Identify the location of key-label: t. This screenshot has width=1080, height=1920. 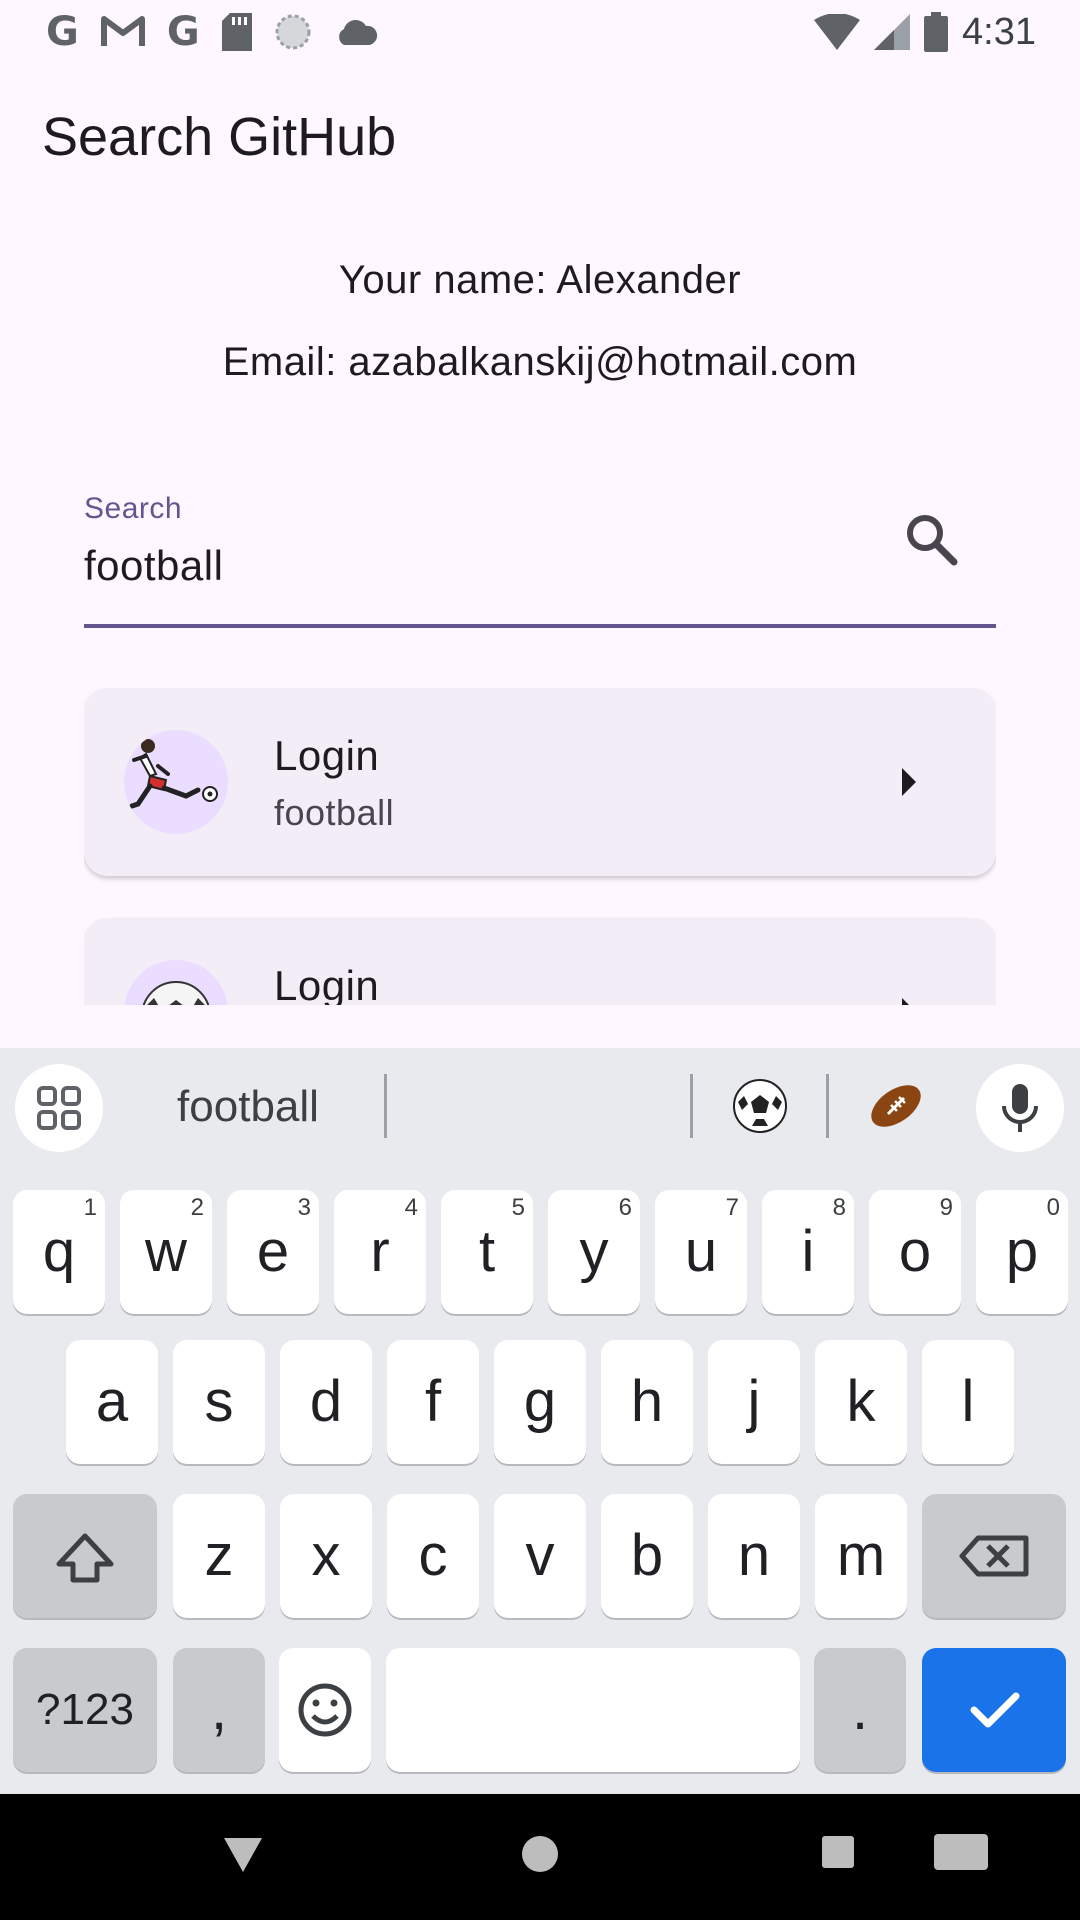
(487, 1251).